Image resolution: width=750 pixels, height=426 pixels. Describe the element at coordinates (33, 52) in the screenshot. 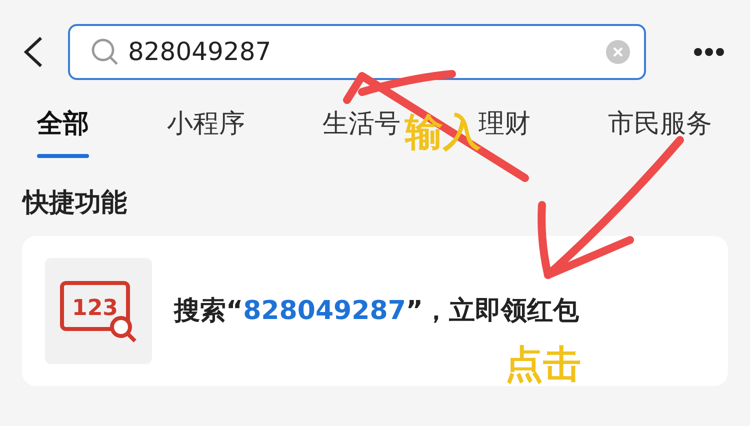

I see `back-icon` at that location.